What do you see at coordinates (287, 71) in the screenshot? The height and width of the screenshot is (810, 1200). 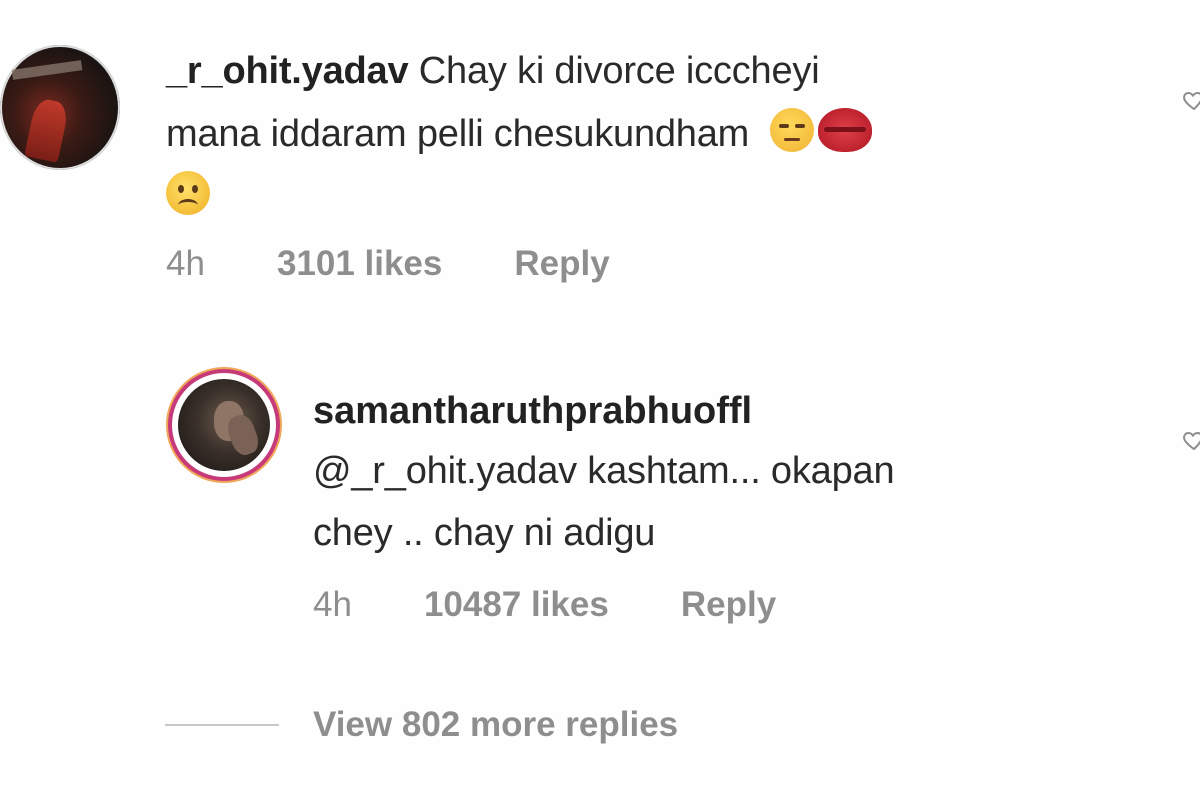 I see `comment-username: _r_ohit.yadav` at bounding box center [287, 71].